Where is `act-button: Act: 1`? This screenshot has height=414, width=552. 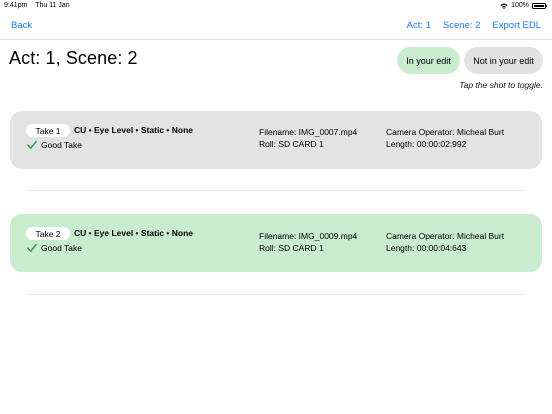
act-button: Act: 1 is located at coordinates (419, 25).